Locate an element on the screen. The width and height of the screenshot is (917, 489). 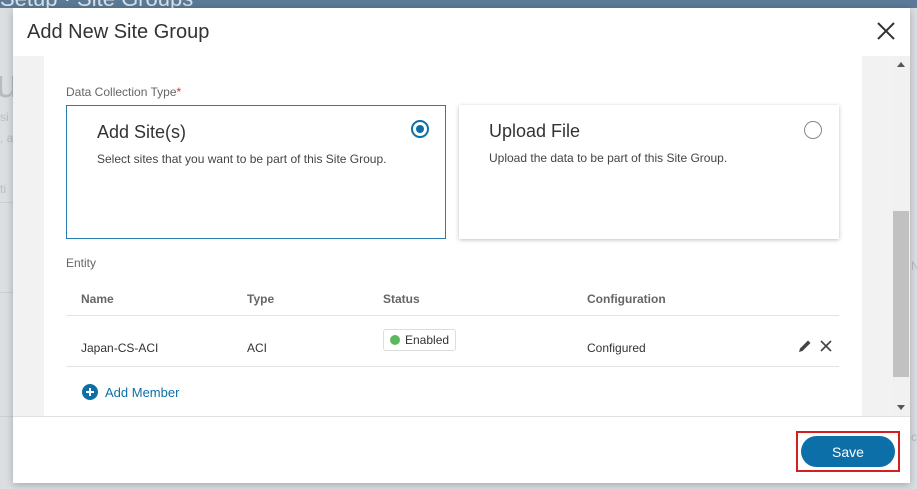
scroll-down-arrow-icon is located at coordinates (901, 407).